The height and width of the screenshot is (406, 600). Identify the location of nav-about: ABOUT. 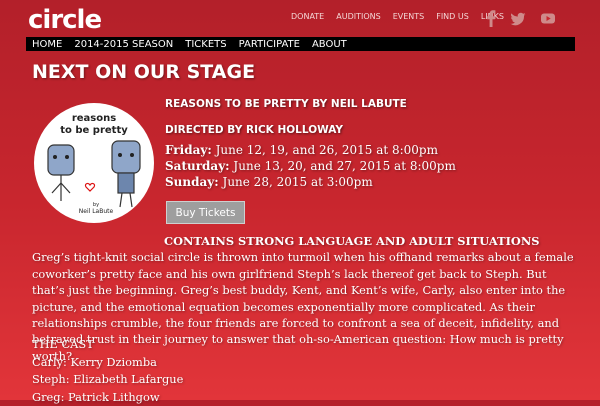
(329, 44).